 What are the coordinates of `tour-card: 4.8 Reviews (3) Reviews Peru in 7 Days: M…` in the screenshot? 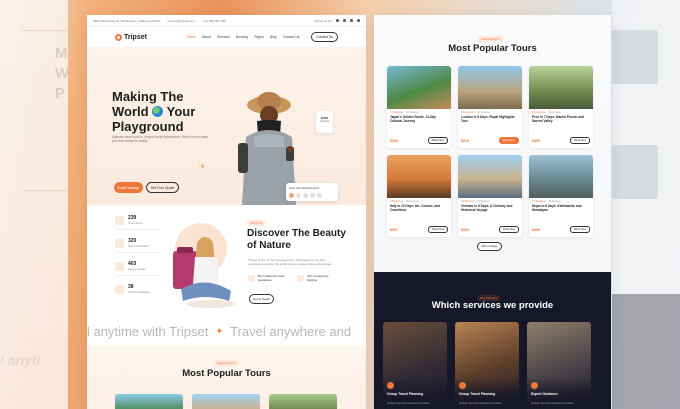 It's located at (561, 107).